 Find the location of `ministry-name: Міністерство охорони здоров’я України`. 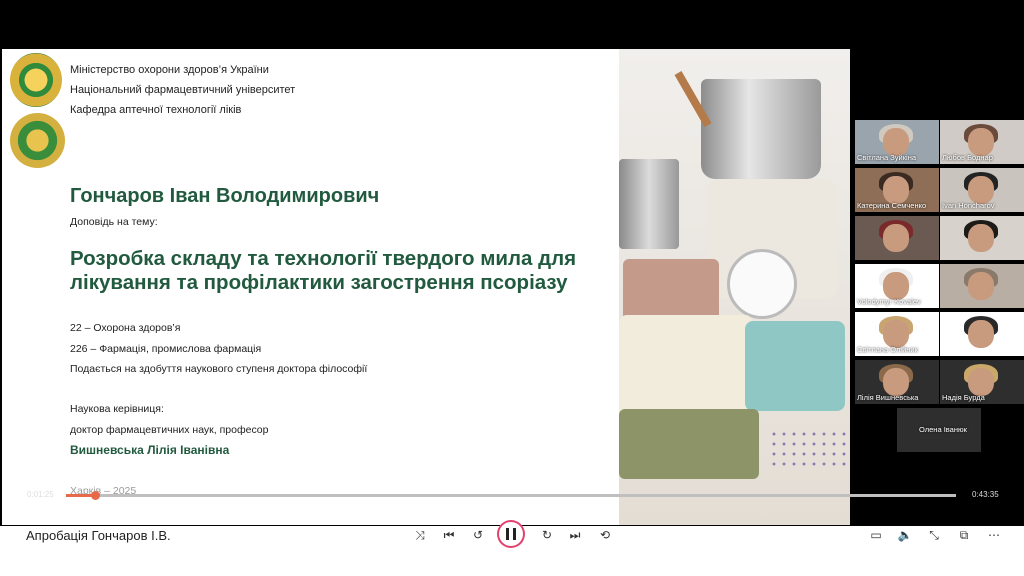

ministry-name: Міністерство охорони здоров’я України is located at coordinates (169, 70).